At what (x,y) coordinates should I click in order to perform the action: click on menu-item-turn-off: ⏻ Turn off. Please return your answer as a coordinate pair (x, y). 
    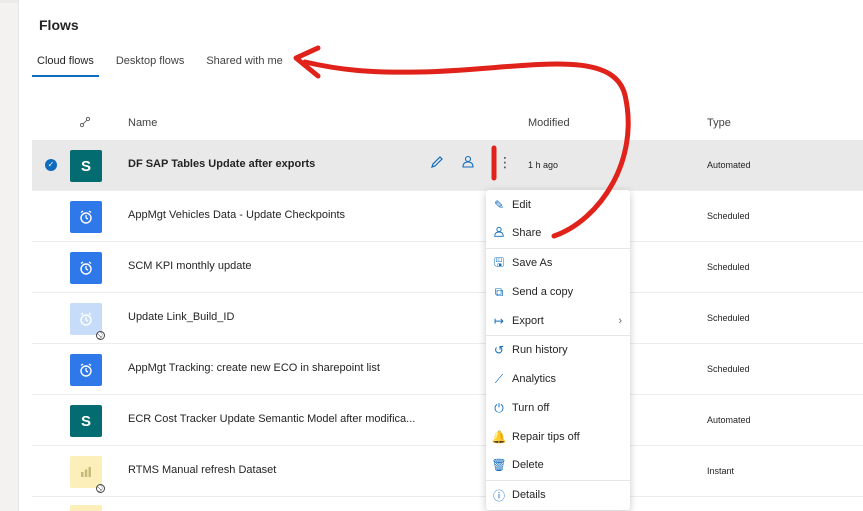
    Looking at the image, I should click on (558, 408).